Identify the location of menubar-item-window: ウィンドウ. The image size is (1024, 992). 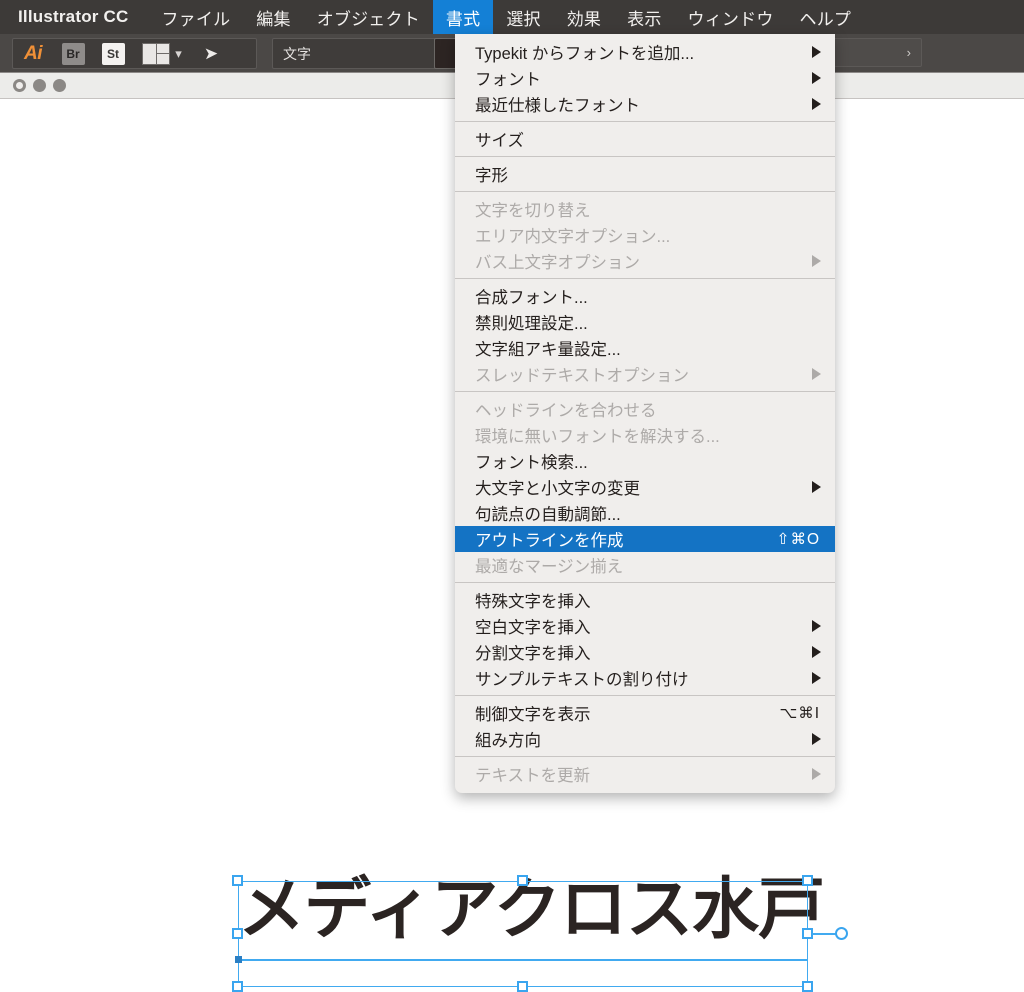
(731, 17).